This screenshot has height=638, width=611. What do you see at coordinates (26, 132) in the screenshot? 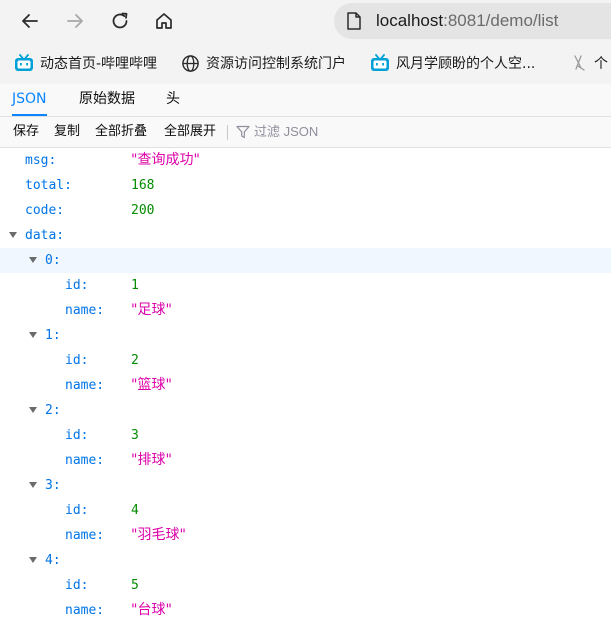
I see `save-button: 保存` at bounding box center [26, 132].